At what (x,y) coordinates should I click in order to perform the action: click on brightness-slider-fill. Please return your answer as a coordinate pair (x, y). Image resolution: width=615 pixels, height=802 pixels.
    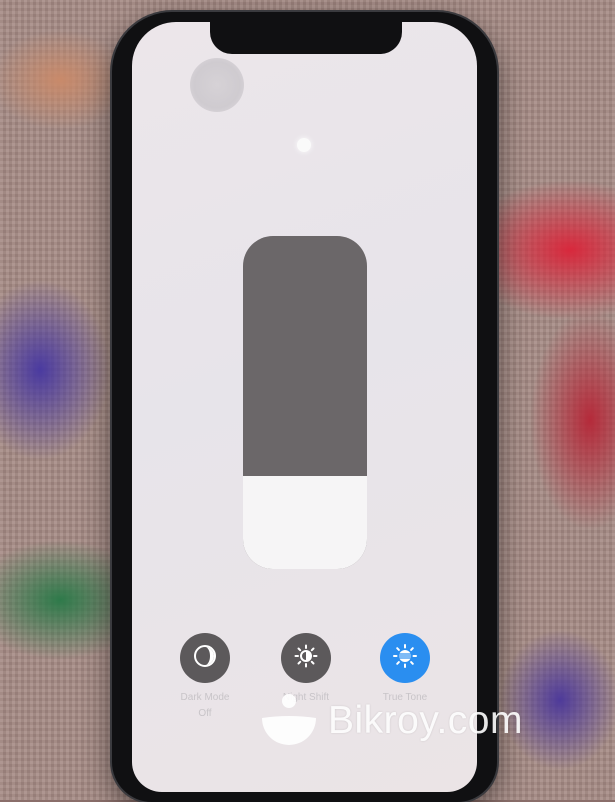
    Looking at the image, I should click on (305, 522).